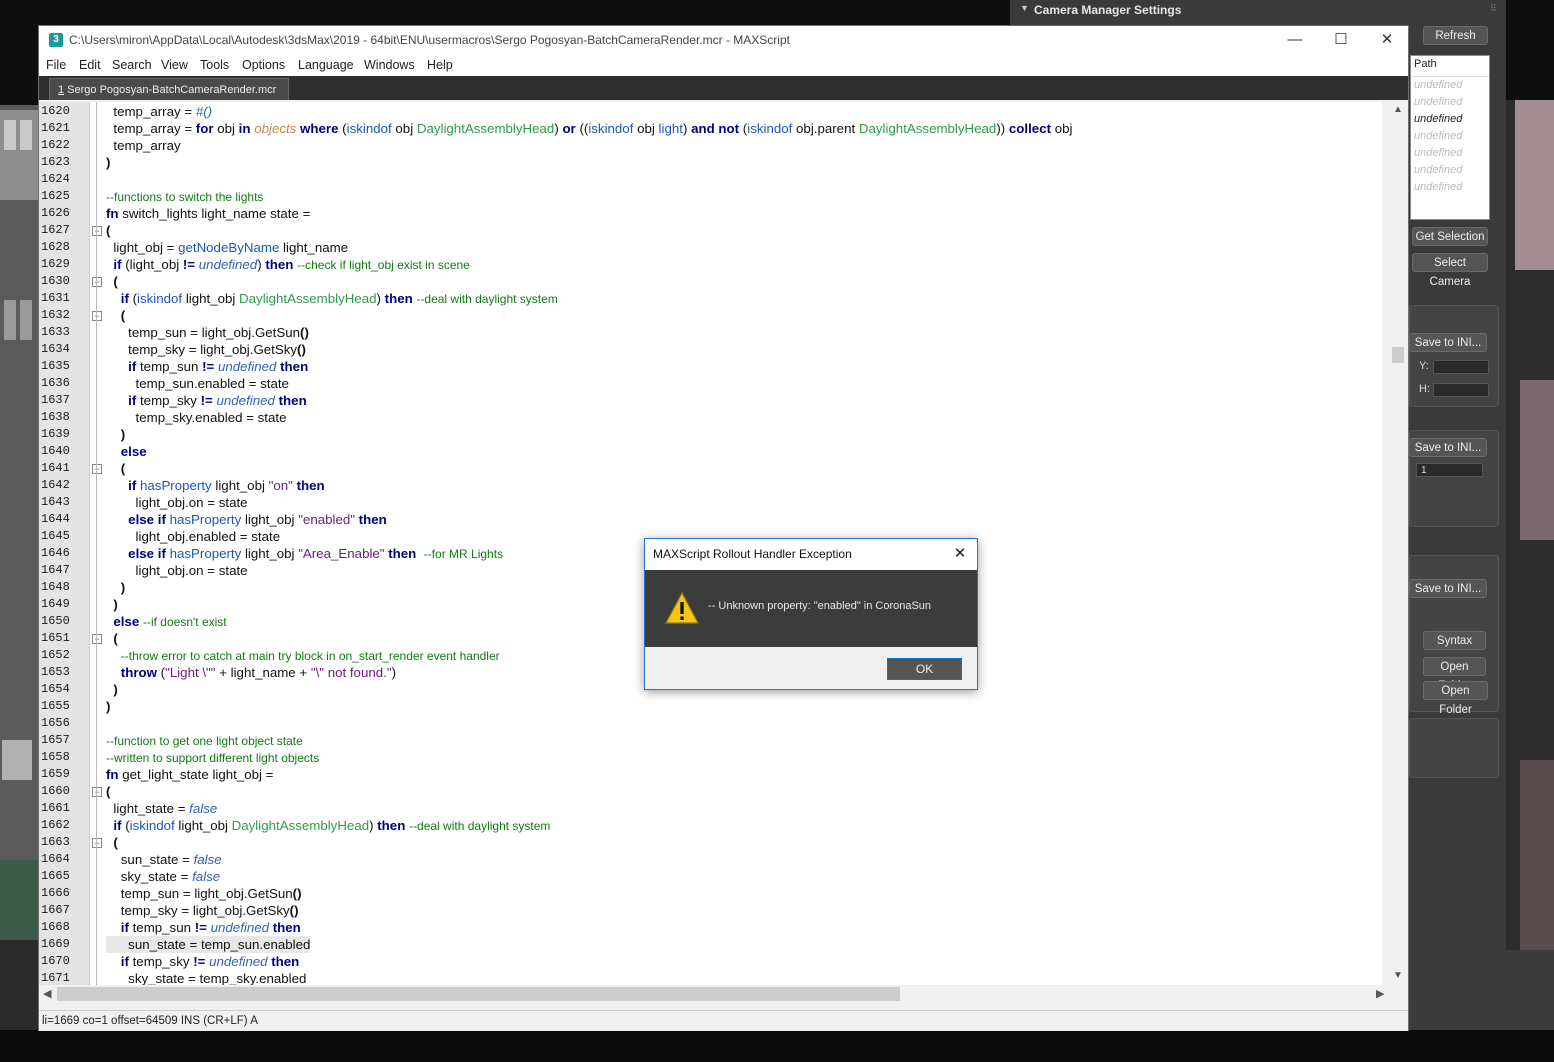 This screenshot has height=1062, width=1554. Describe the element at coordinates (1455, 35) in the screenshot. I see `refresh-button: Refresh` at that location.